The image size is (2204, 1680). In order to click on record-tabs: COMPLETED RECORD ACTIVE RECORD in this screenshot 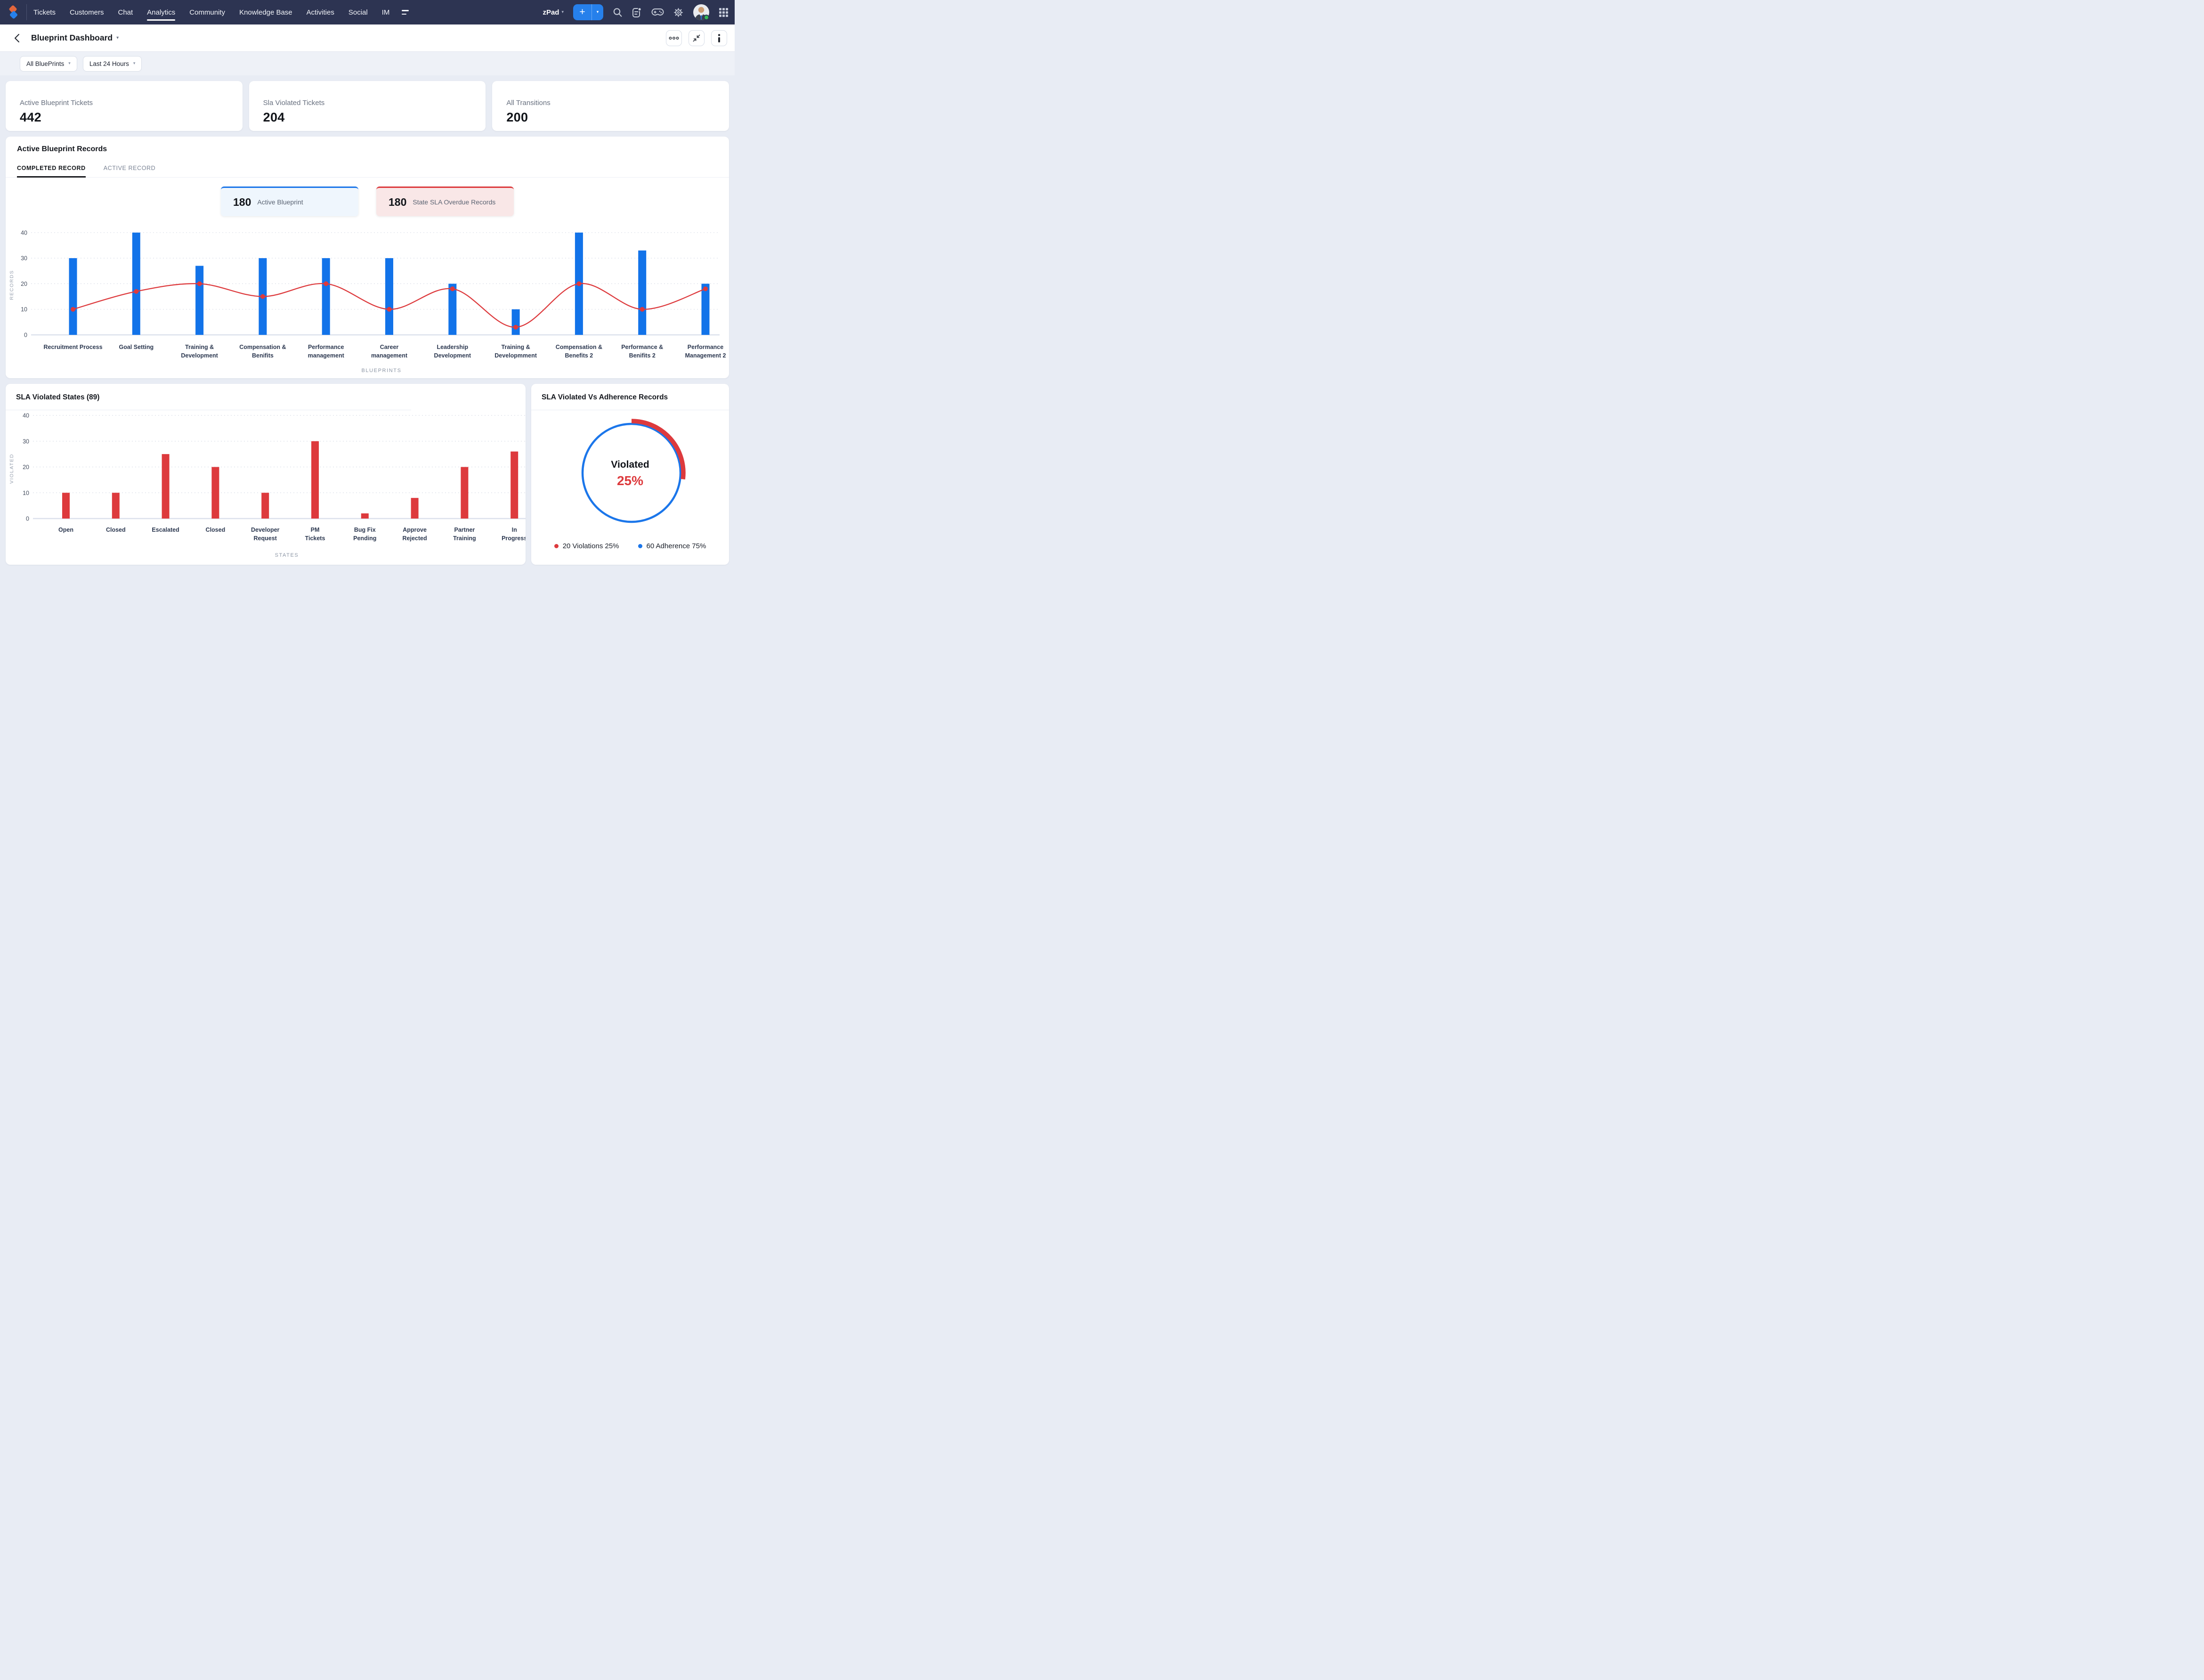, I will do `click(367, 171)`.